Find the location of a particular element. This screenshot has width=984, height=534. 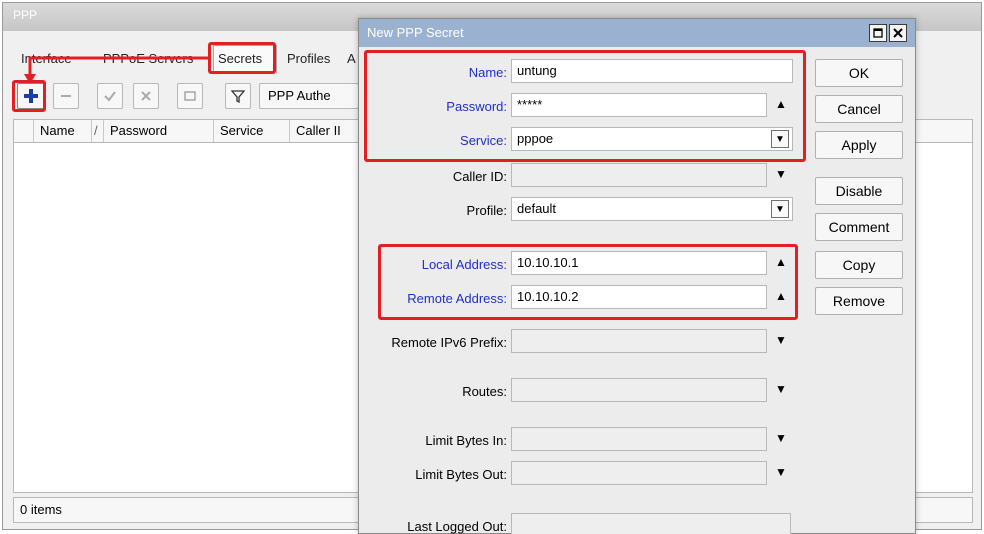

note-icon is located at coordinates (190, 96).